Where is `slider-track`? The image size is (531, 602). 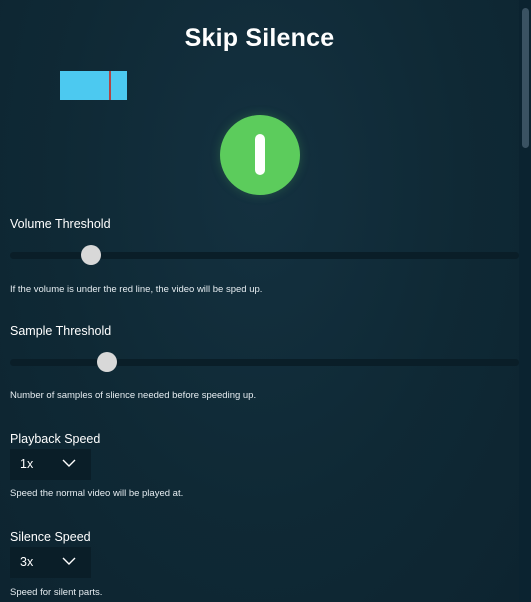
slider-track is located at coordinates (264, 362).